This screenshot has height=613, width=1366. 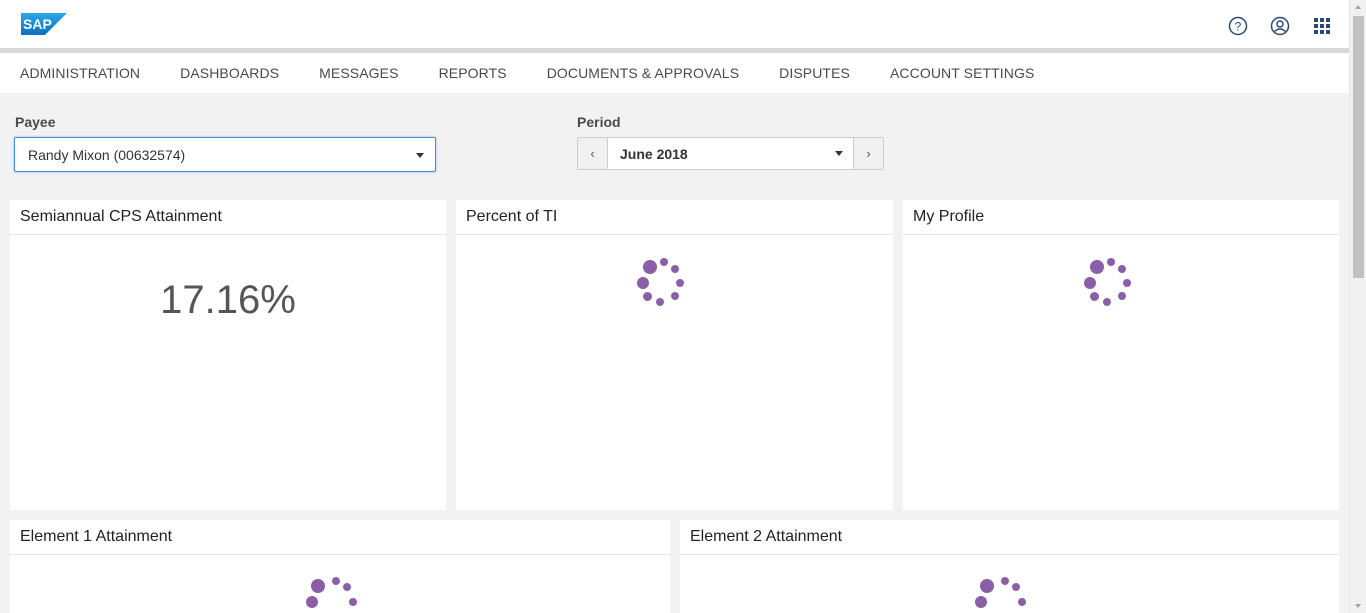 I want to click on card-title: Percent of TI, so click(x=674, y=217).